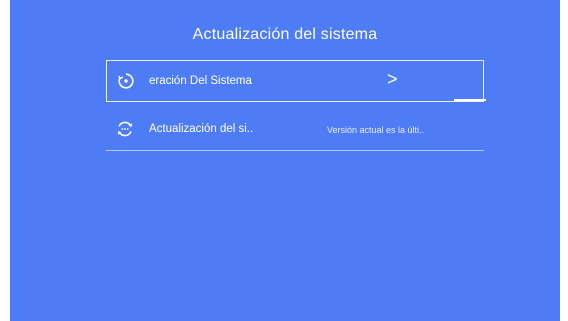  Describe the element at coordinates (200, 81) in the screenshot. I see `menu-item-label: eración Del Sistema` at that location.